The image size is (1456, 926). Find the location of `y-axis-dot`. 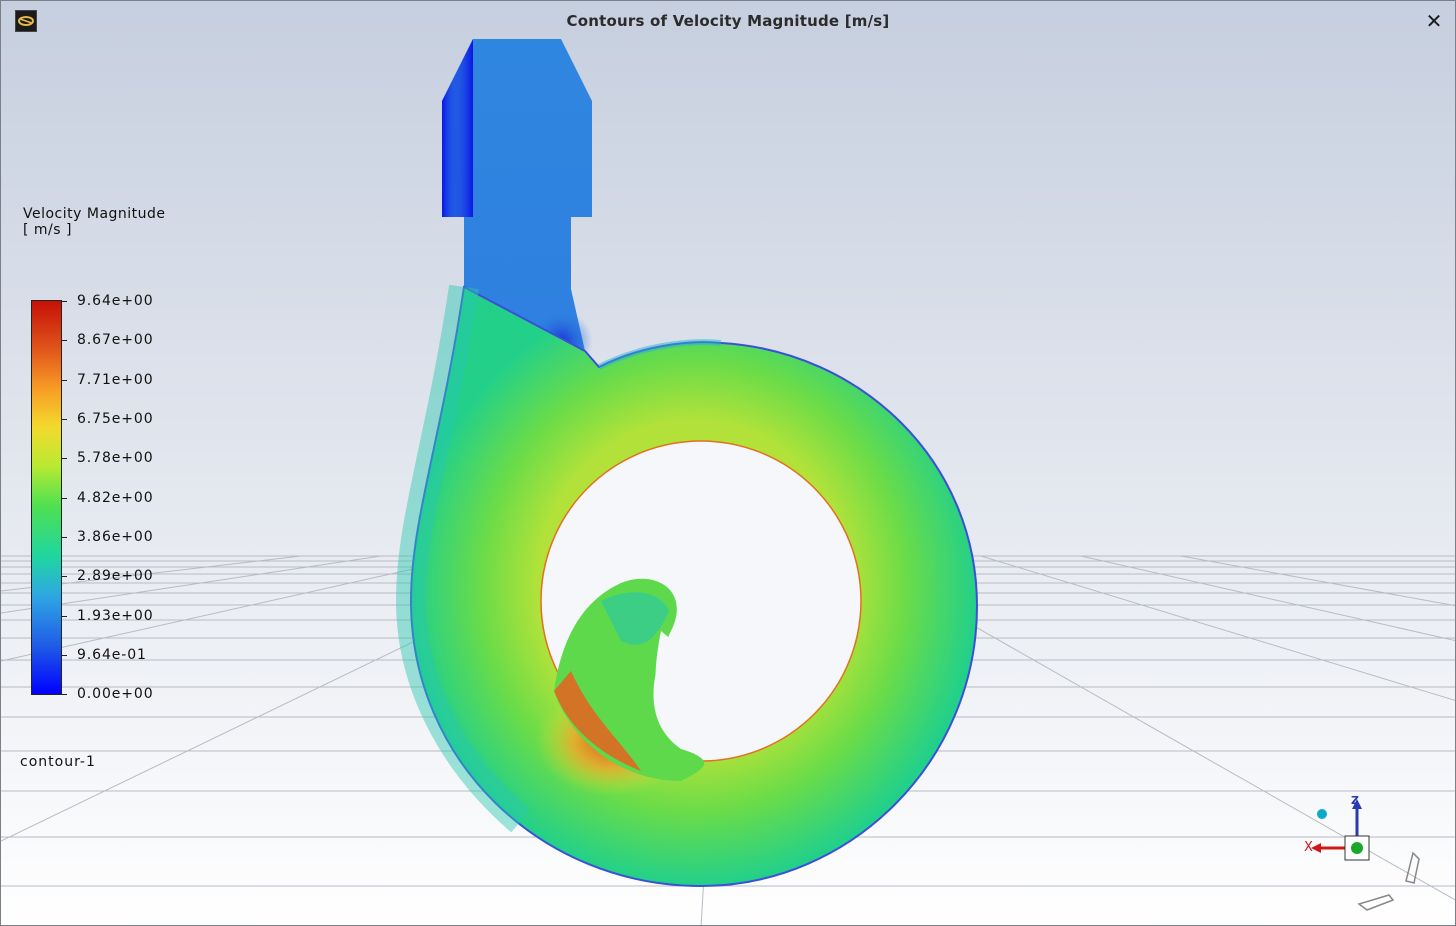

y-axis-dot is located at coordinates (1357, 848).